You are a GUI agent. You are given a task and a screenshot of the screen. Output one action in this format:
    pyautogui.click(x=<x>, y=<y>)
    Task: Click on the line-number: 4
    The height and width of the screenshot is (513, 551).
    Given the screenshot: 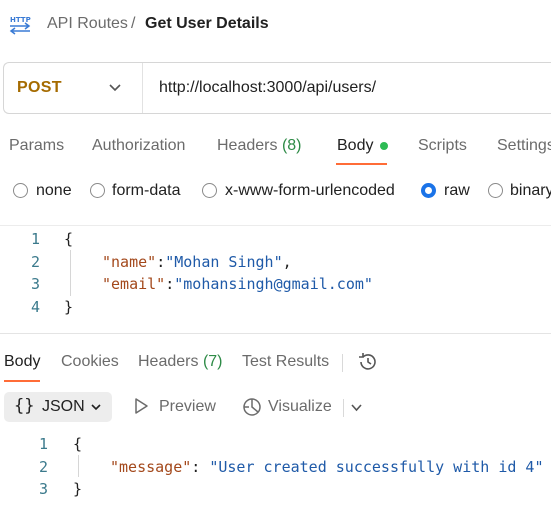 What is the action you would take?
    pyautogui.click(x=35, y=307)
    